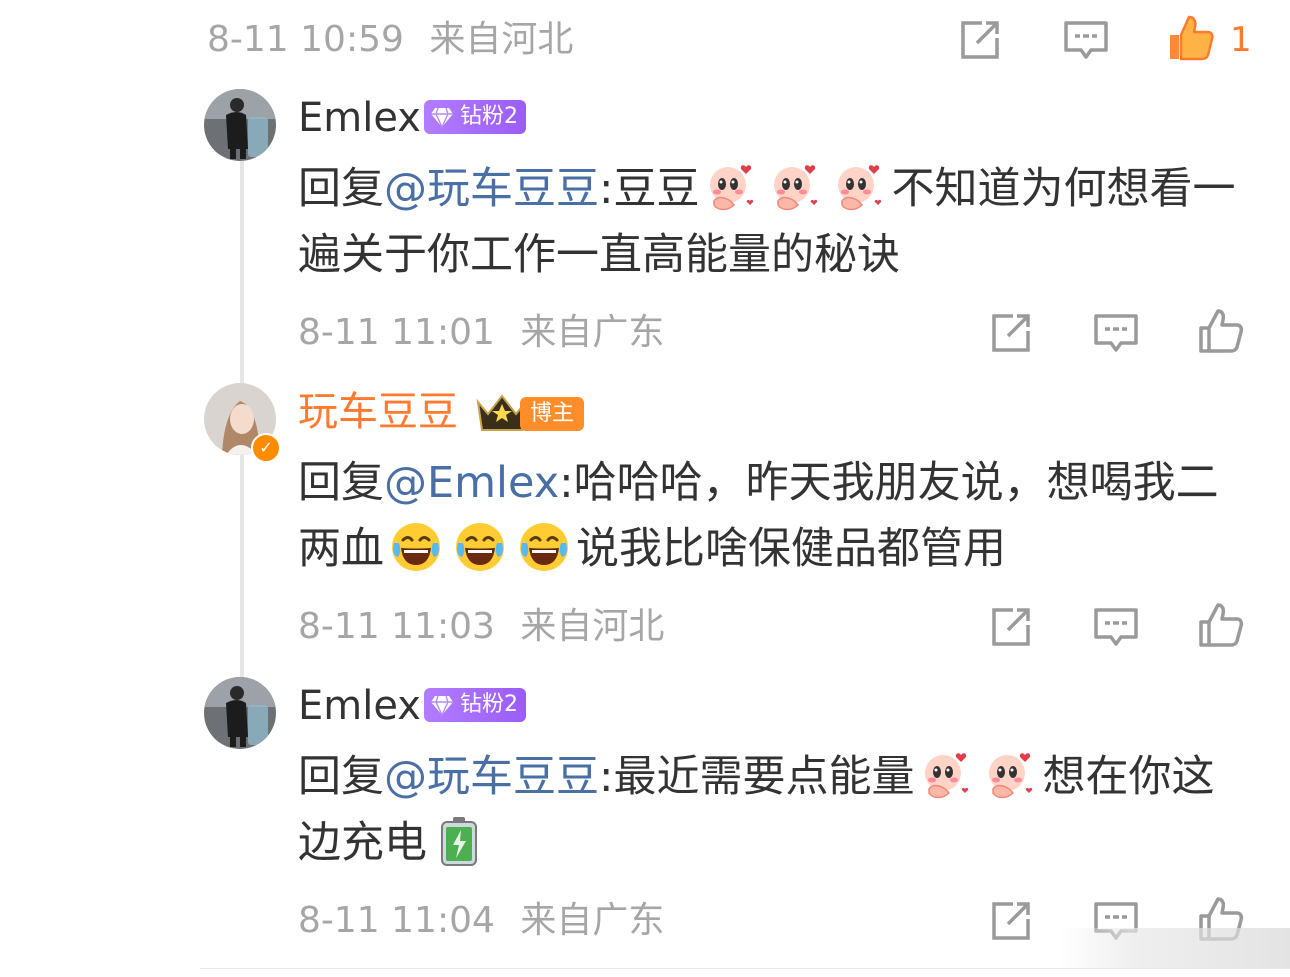 Image resolution: width=1290 pixels, height=977 pixels. I want to click on battery-emoji, so click(459, 841).